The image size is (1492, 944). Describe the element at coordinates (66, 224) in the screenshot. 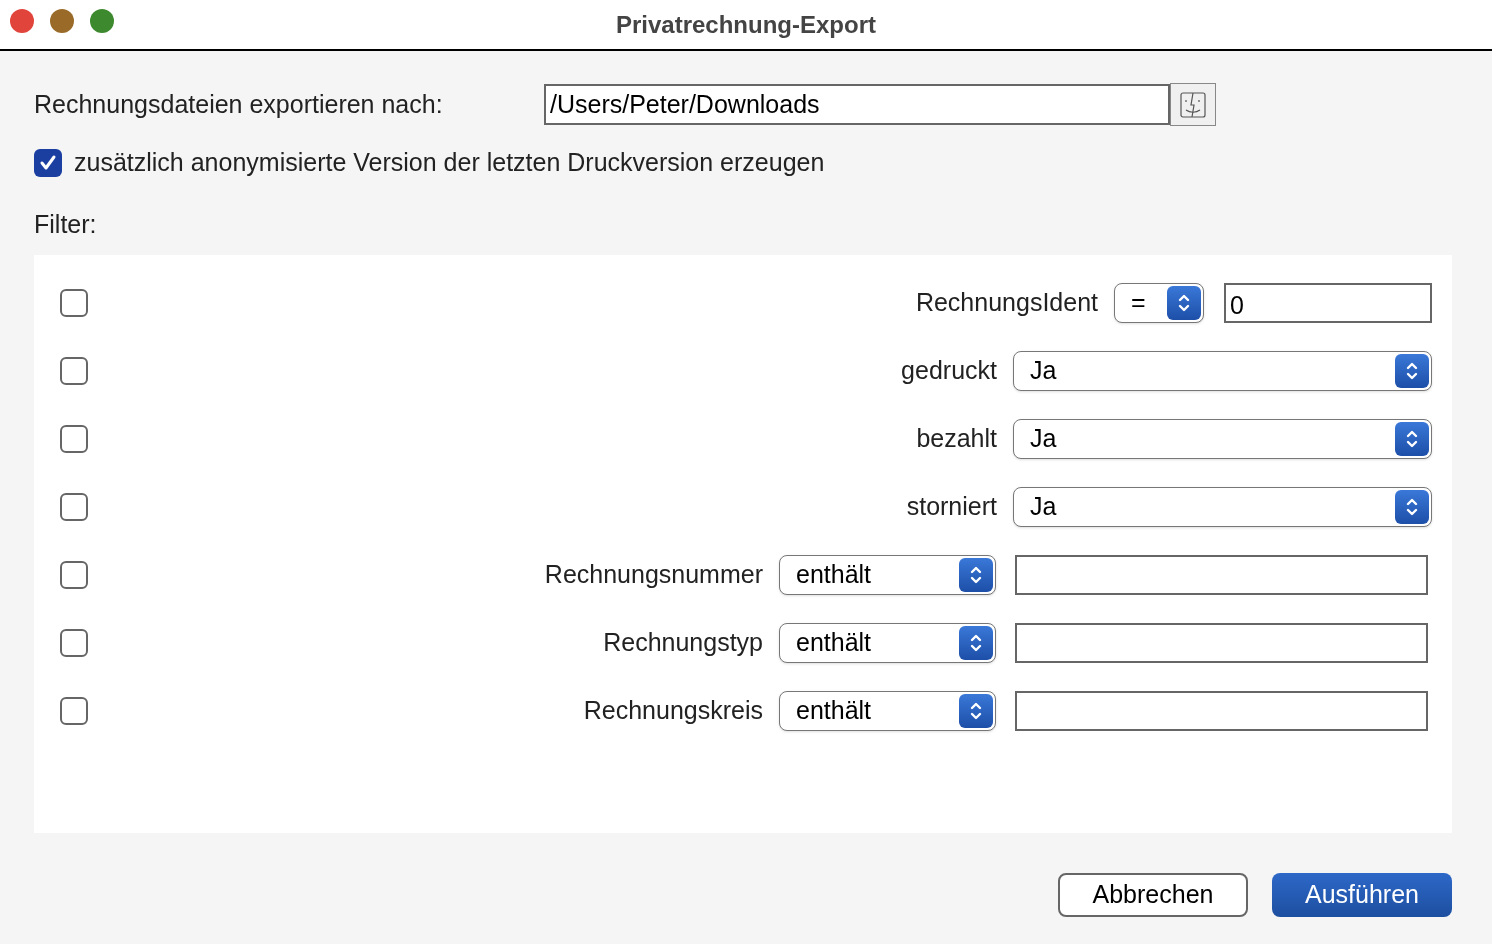

I see `filter-heading: Filter:` at that location.